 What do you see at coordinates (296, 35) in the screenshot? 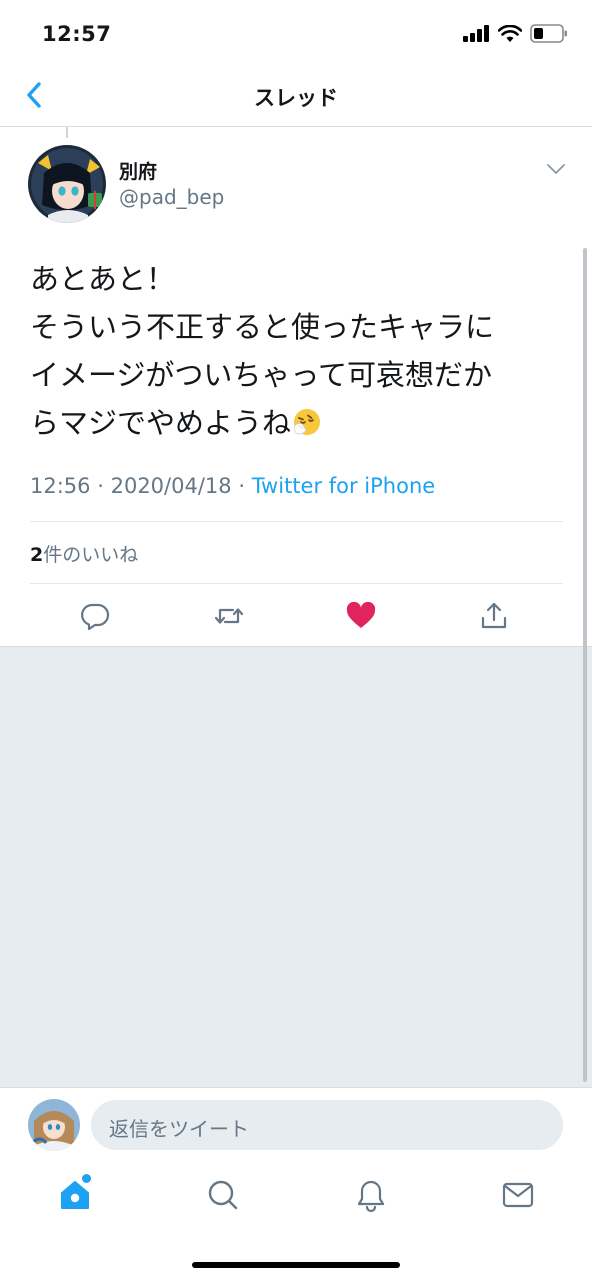
I see `status-bar: 12:57` at bounding box center [296, 35].